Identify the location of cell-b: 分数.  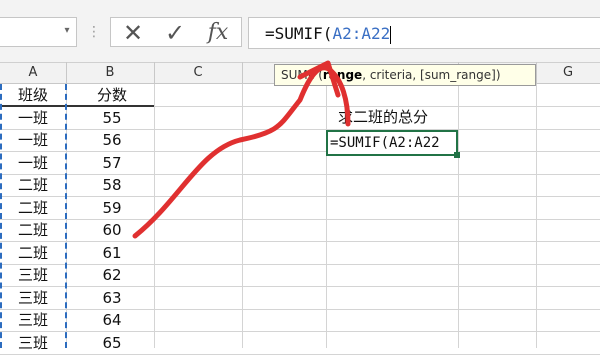
(112, 95).